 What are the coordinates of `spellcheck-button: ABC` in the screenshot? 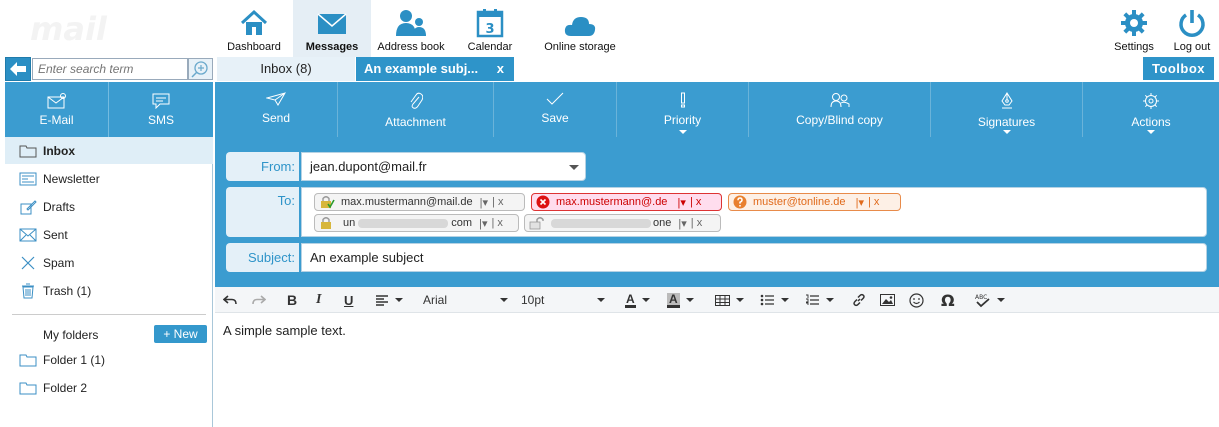 It's located at (990, 300).